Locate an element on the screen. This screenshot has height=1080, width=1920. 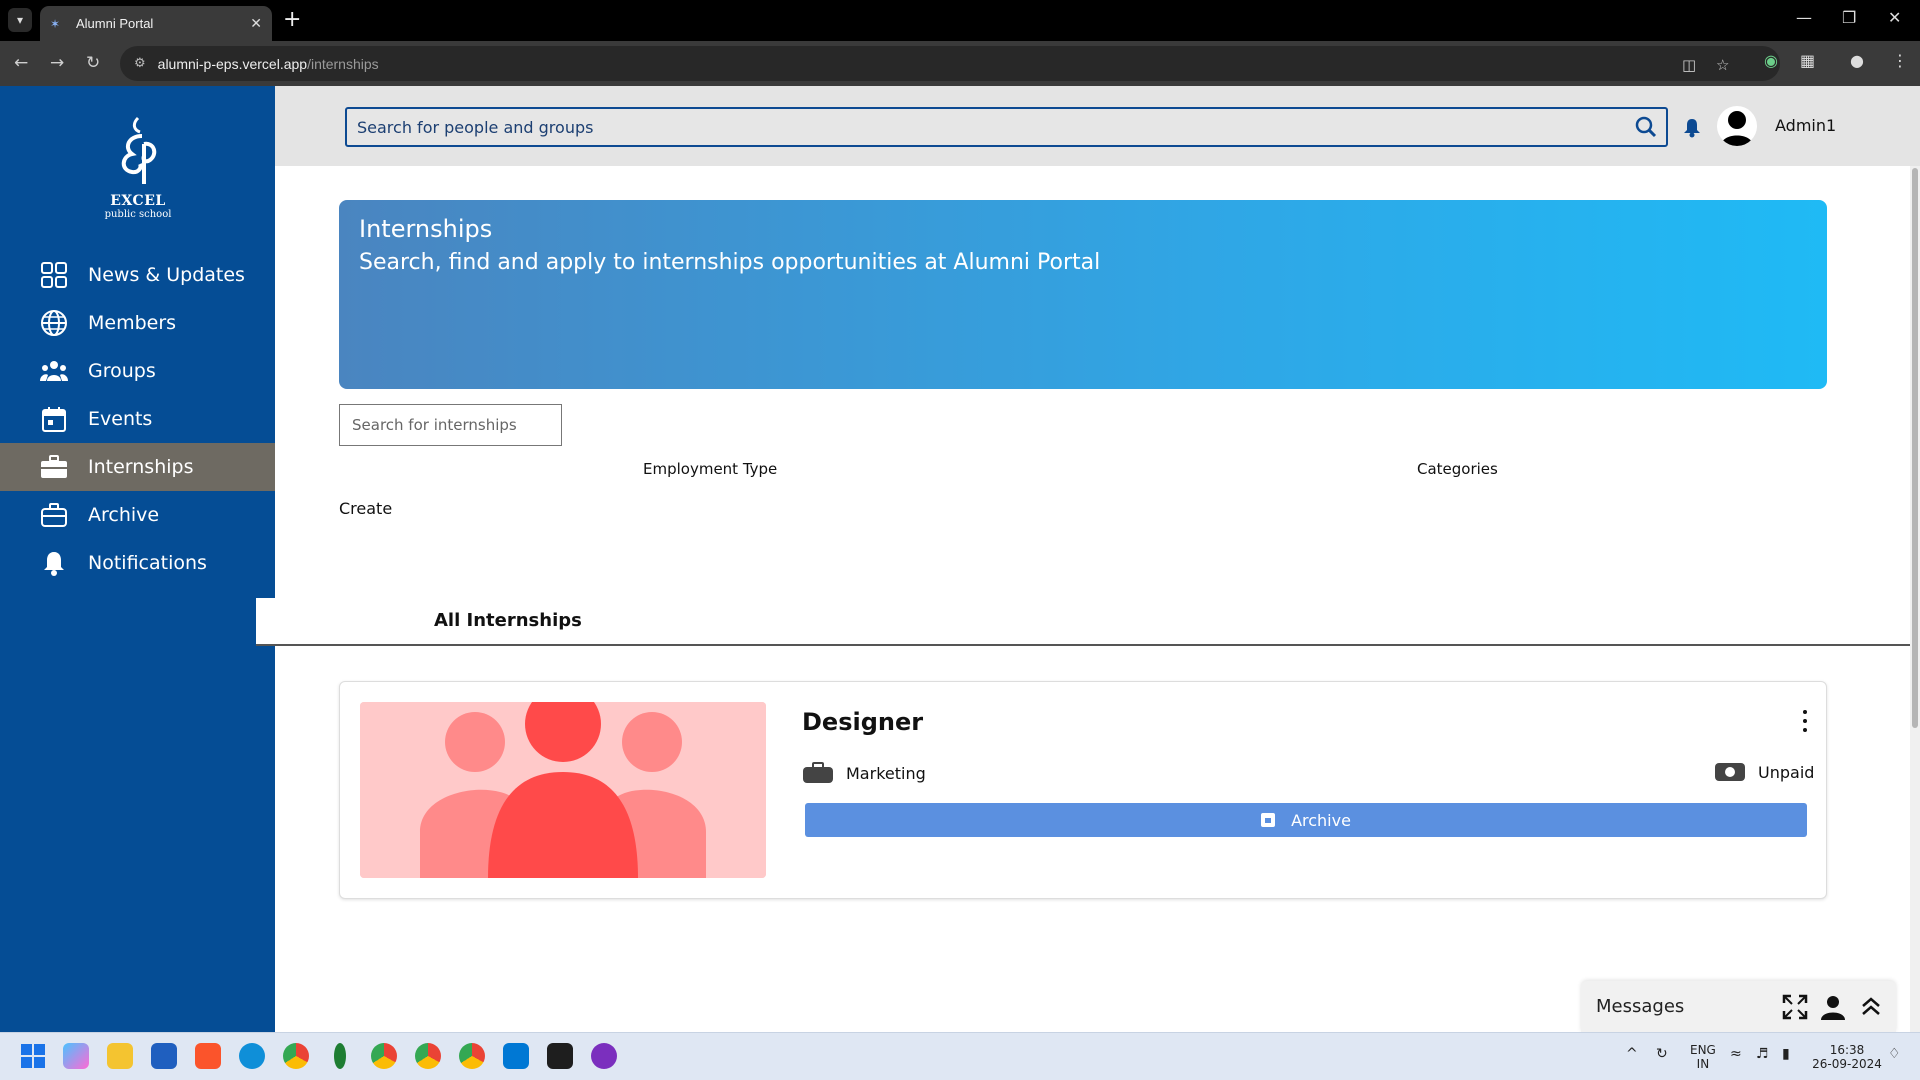
sidebar-item-label: Members is located at coordinates (132, 323).